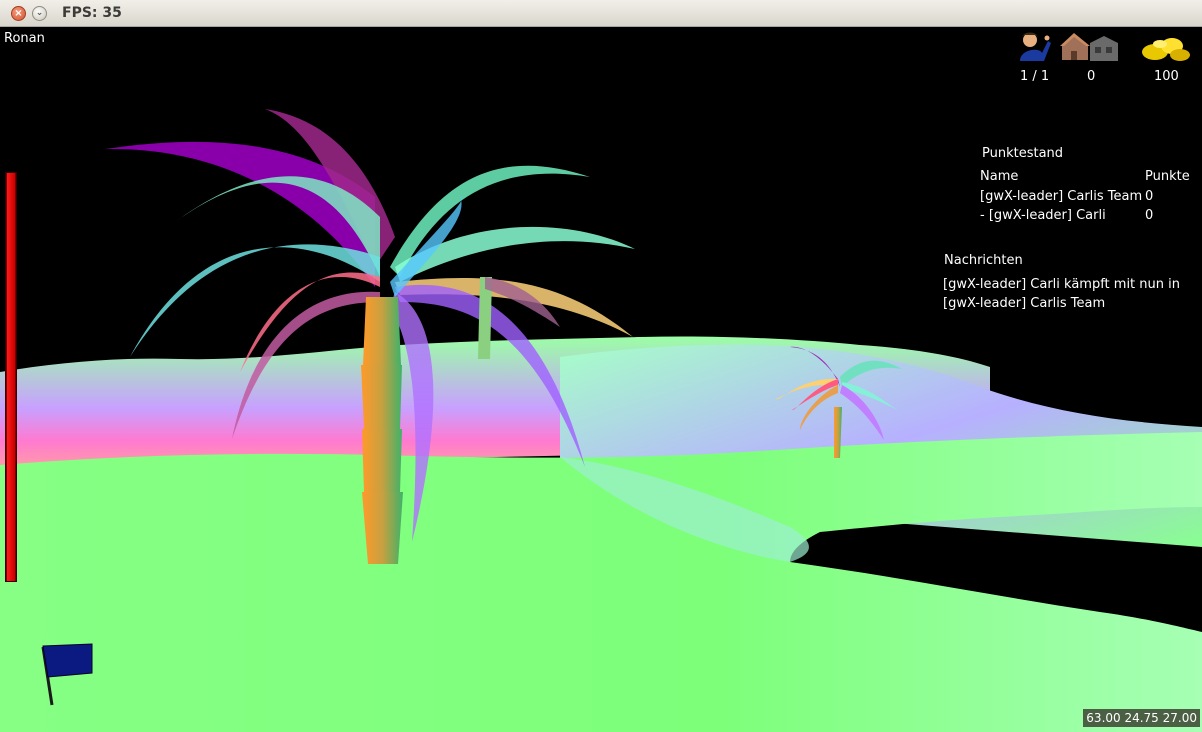 The image size is (1202, 732). I want to click on window-title: FPS: 35, so click(92, 13).